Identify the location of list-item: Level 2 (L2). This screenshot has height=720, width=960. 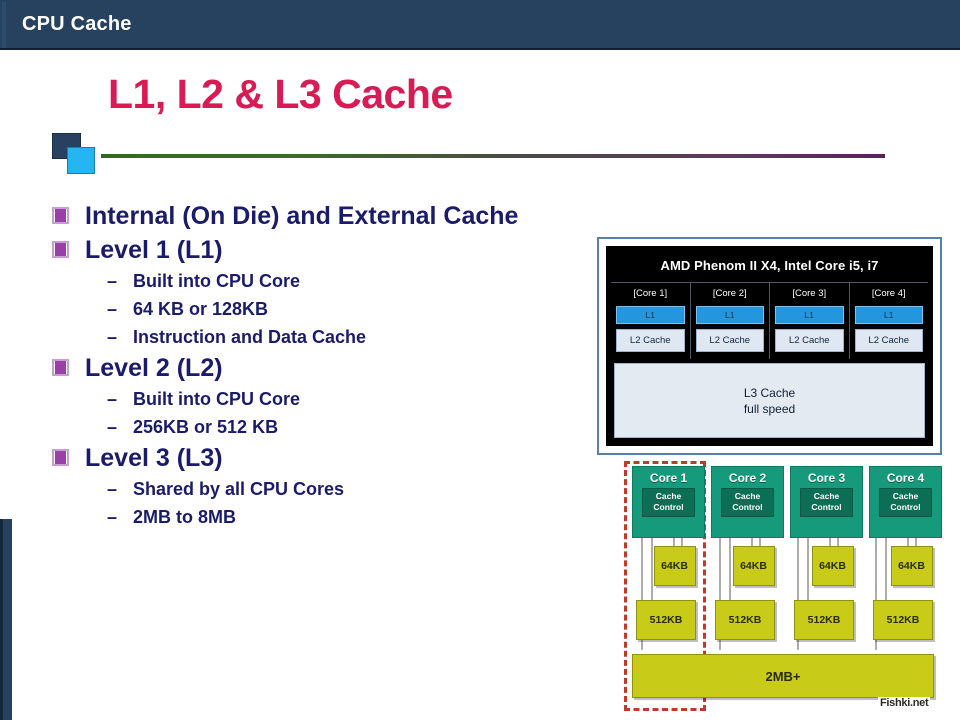
(324, 368).